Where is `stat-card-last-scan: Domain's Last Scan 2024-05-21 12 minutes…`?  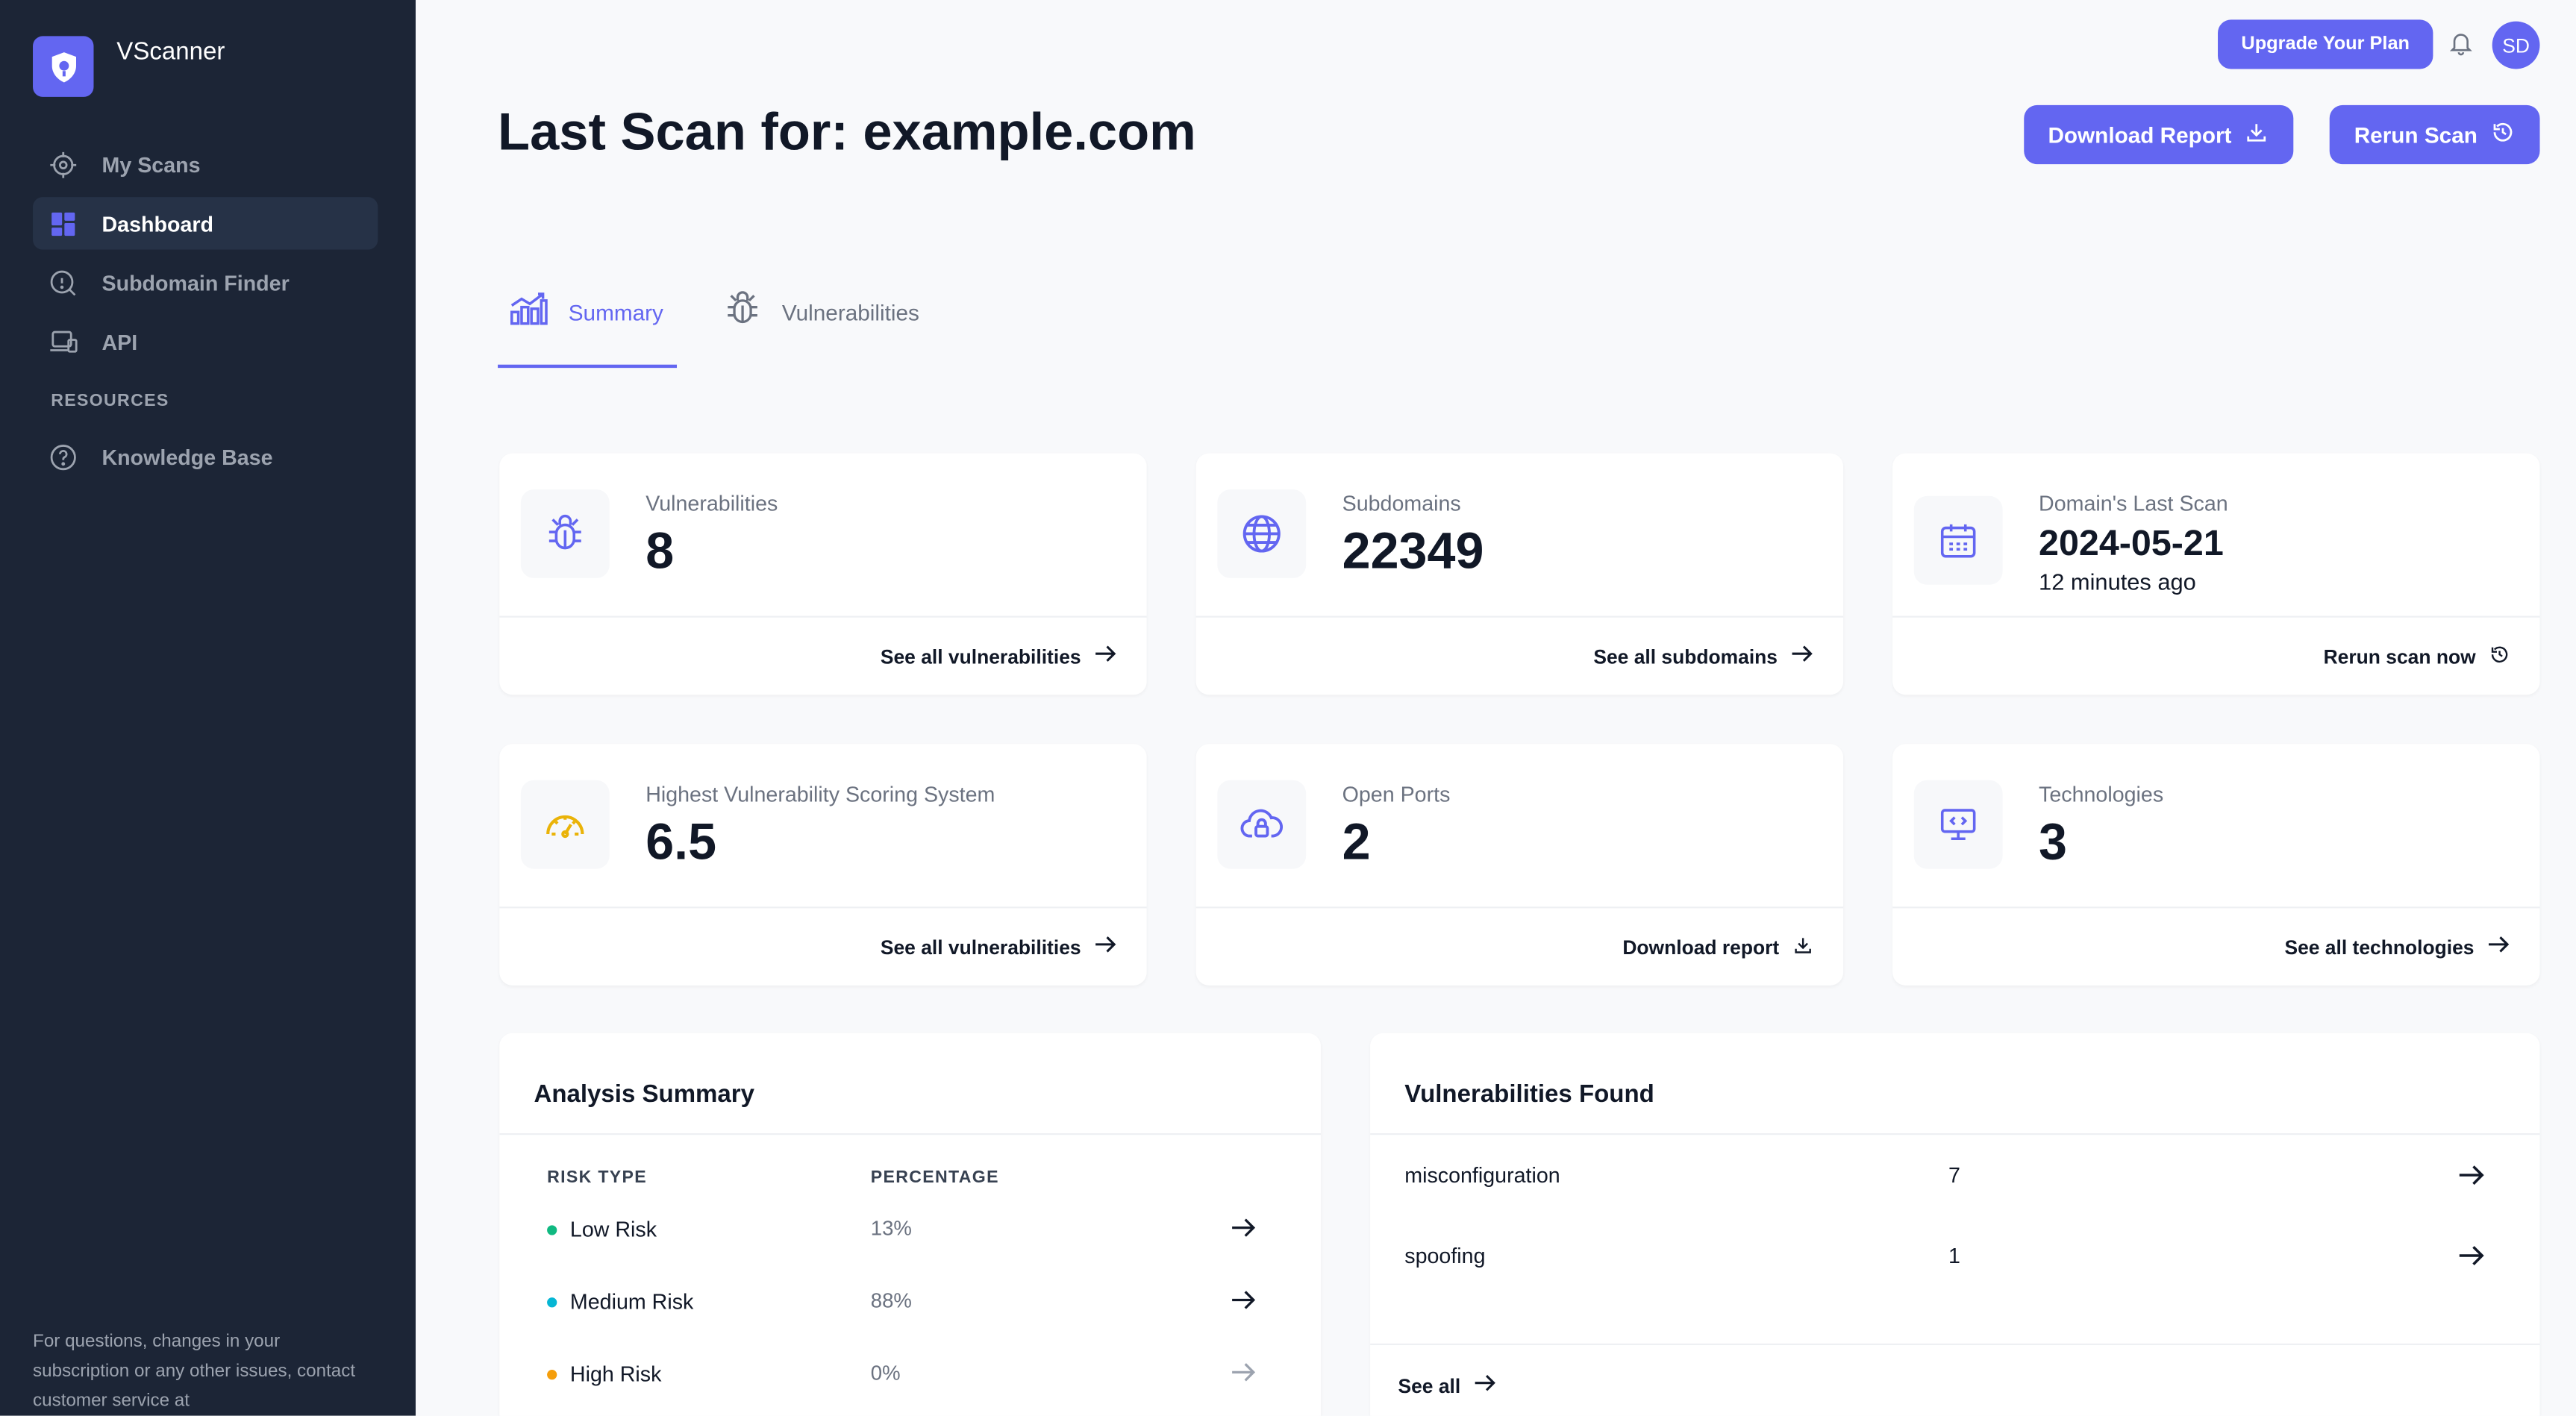
stat-card-last-scan: Domain's Last Scan 2024-05-21 12 minutes… is located at coordinates (2216, 574).